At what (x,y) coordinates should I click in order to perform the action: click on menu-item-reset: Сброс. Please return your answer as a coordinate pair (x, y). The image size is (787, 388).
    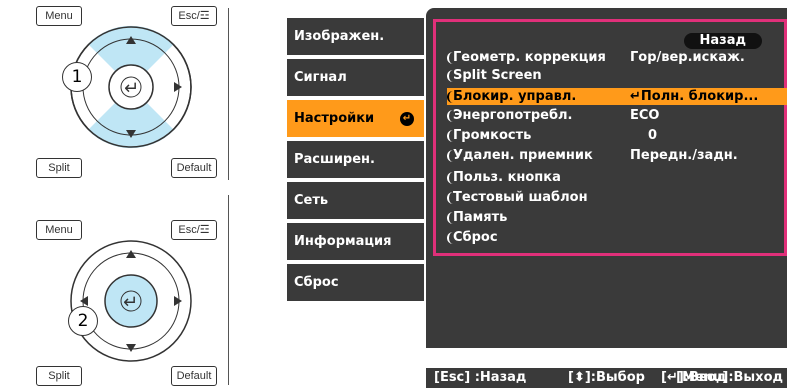
    Looking at the image, I should click on (355, 282).